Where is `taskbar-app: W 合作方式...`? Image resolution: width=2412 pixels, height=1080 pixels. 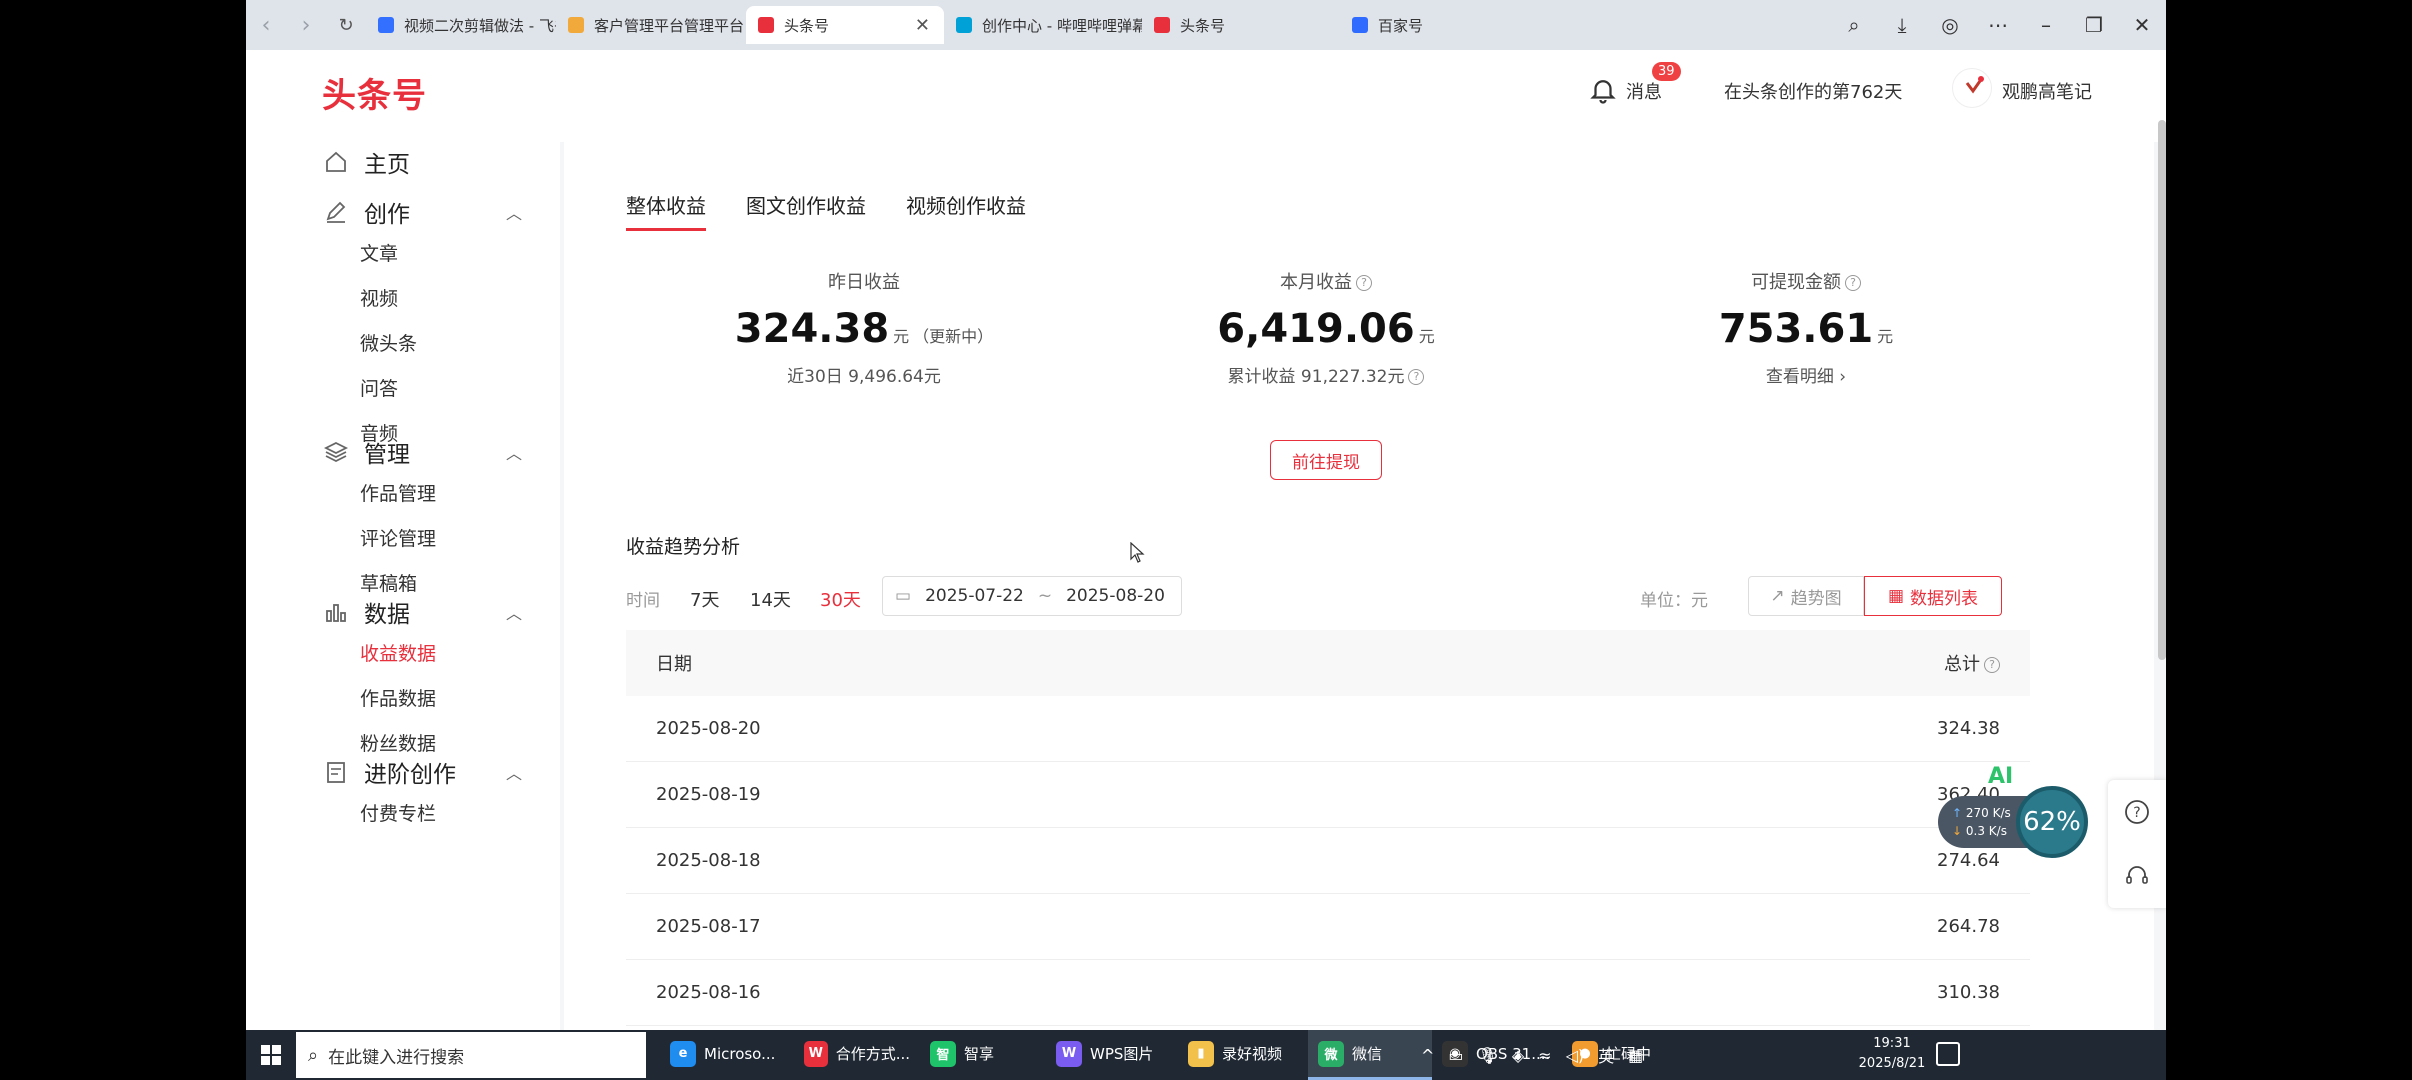
taskbar-app: W 合作方式... is located at coordinates (857, 1055).